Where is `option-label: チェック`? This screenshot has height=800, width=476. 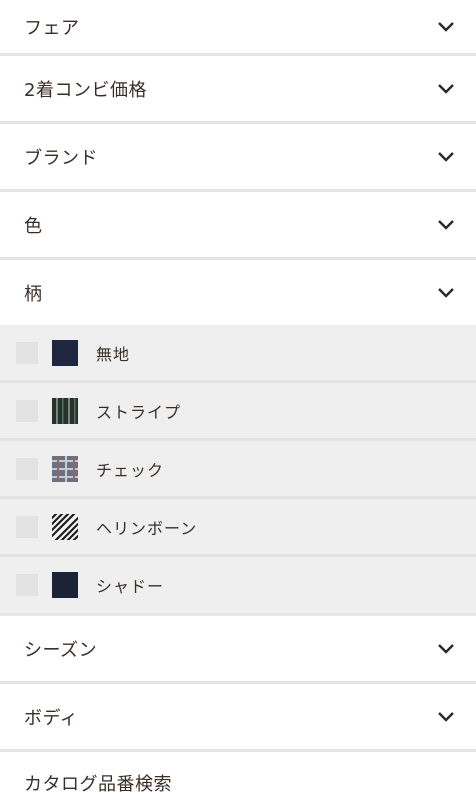 option-label: チェック is located at coordinates (130, 470).